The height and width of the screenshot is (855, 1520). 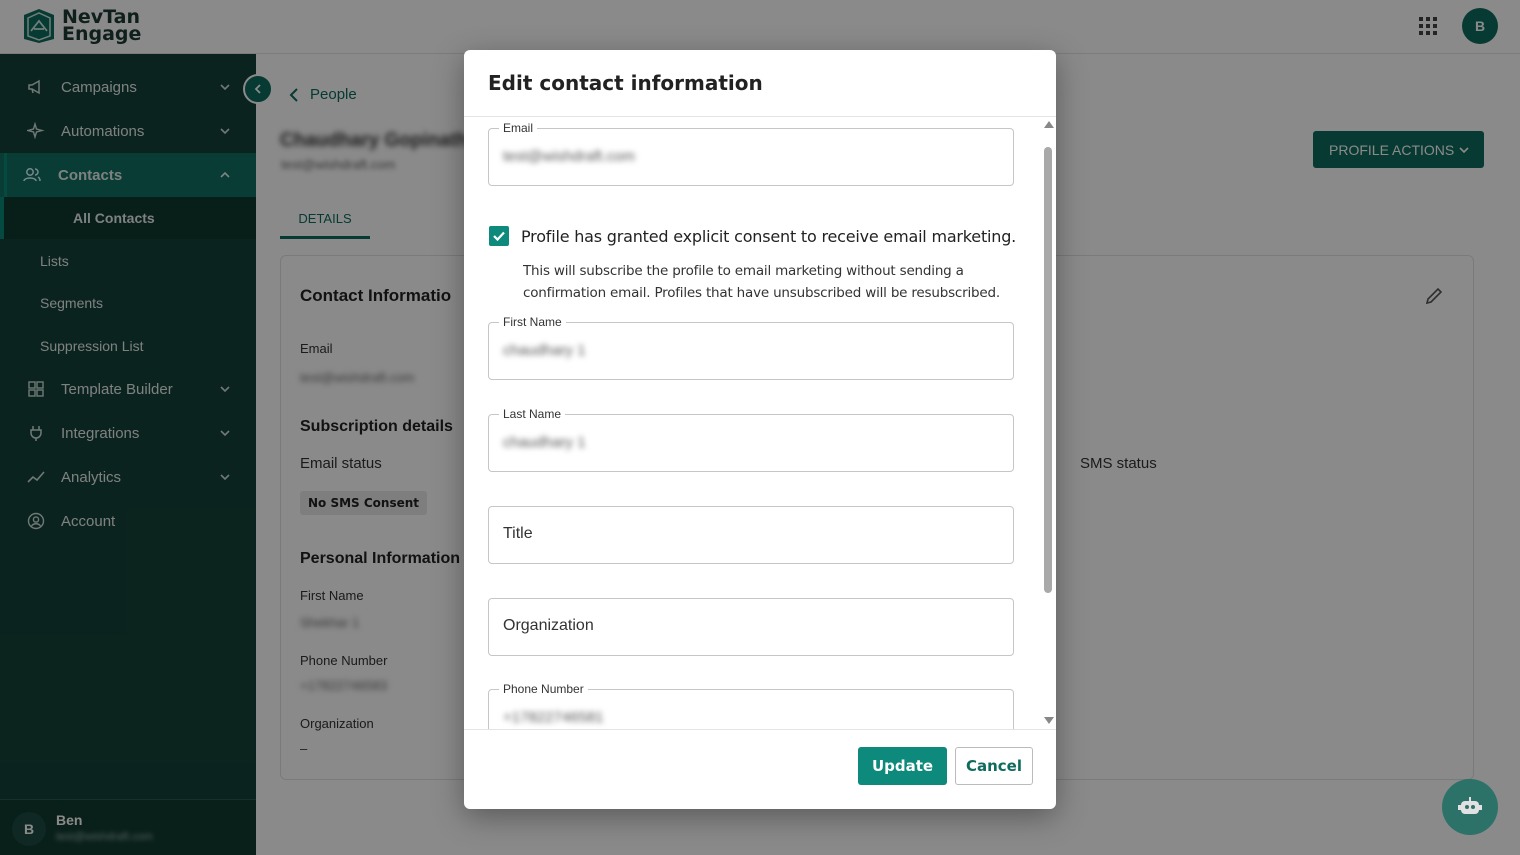 I want to click on robot-icon, so click(x=1470, y=805).